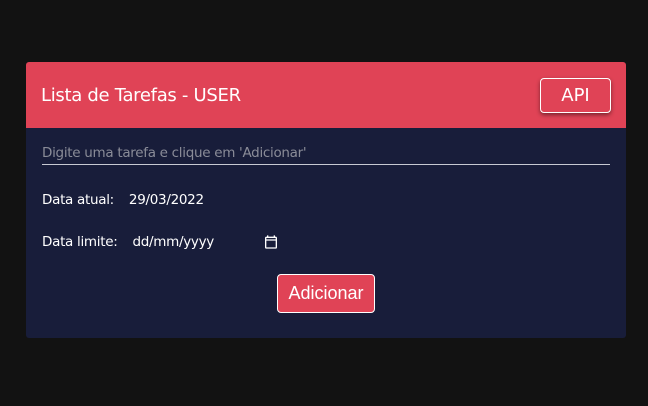 The width and height of the screenshot is (648, 406). I want to click on limit-date-field: dd/mm/yyyy, so click(205, 242).